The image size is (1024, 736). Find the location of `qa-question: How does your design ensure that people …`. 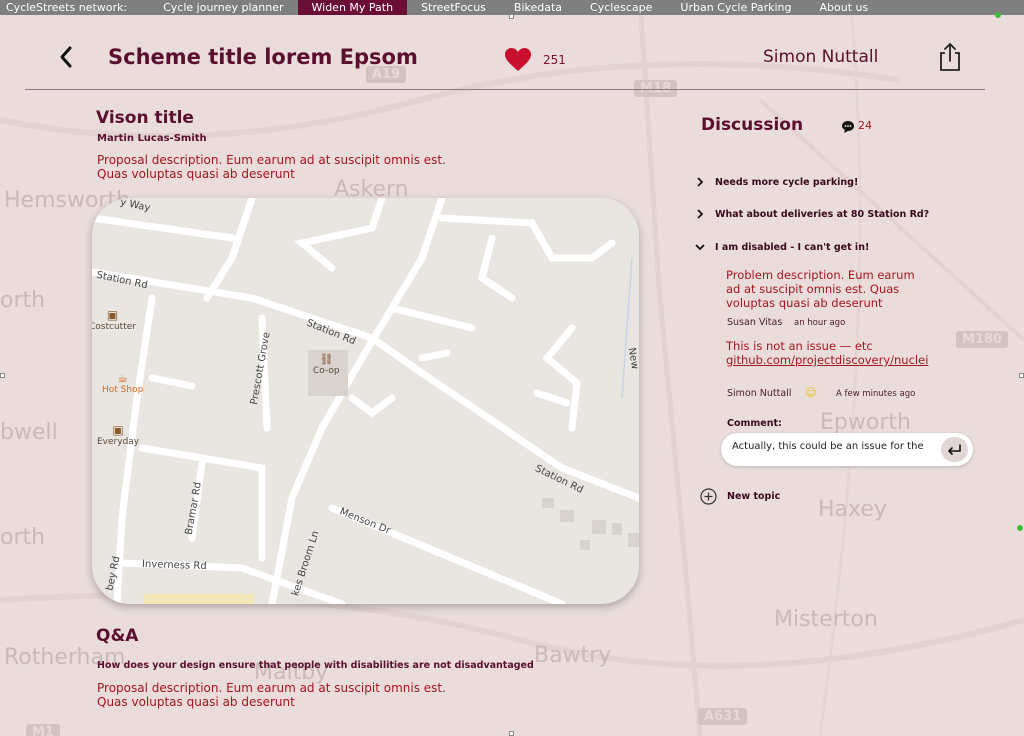

qa-question: How does your design ensure that people … is located at coordinates (315, 665).